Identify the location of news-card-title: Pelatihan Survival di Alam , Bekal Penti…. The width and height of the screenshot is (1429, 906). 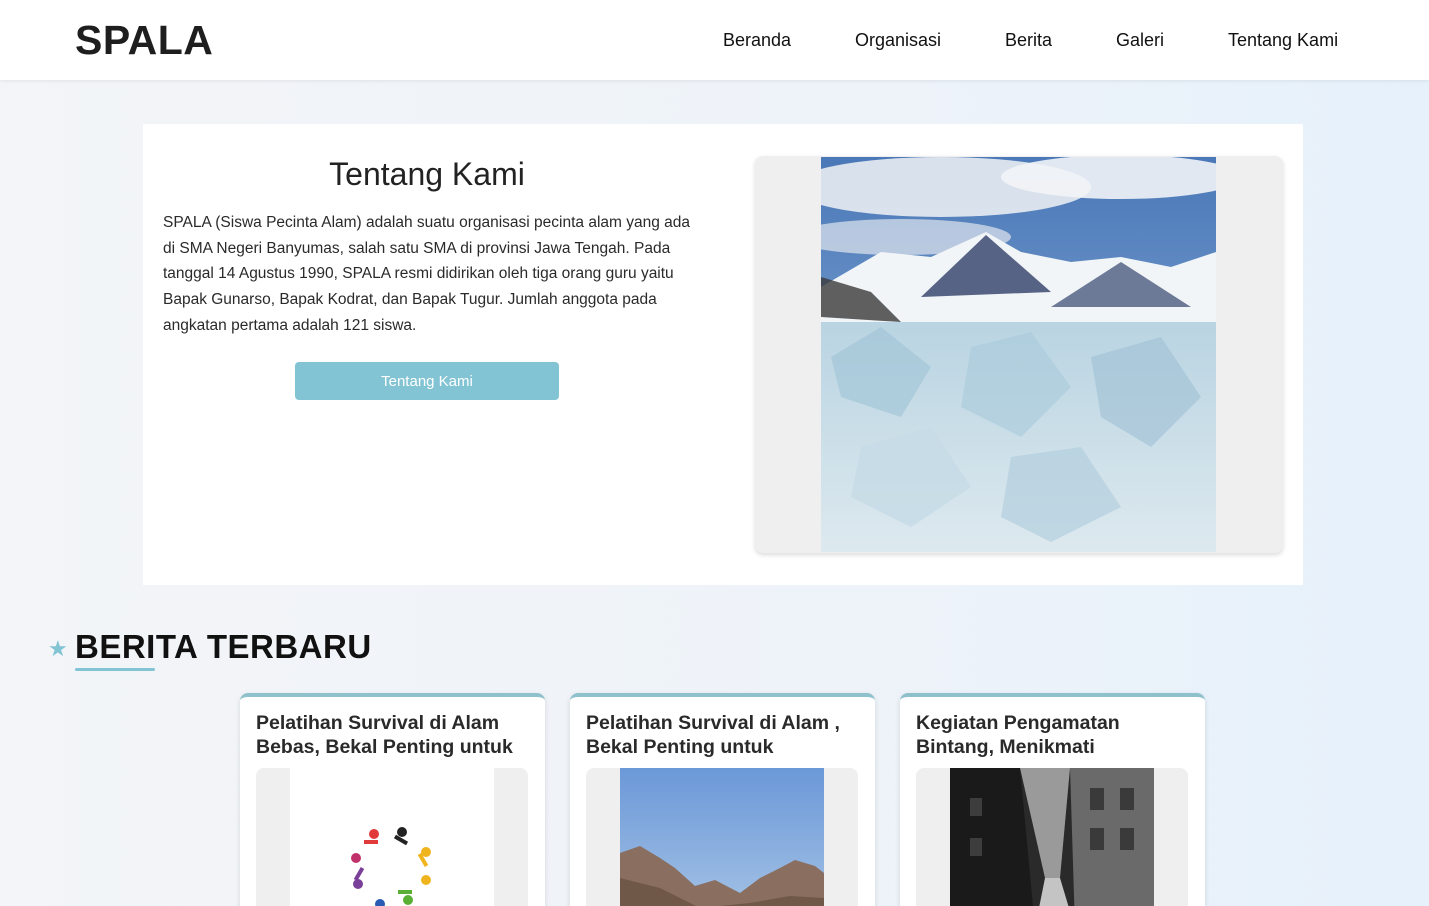
(725, 735).